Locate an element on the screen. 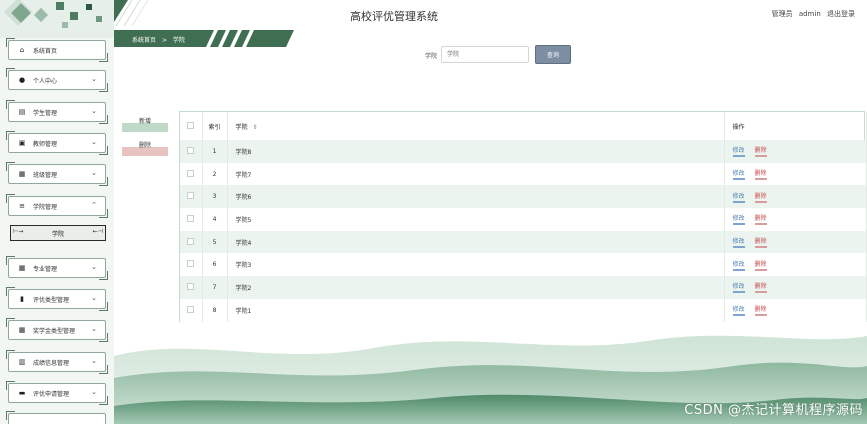 The width and height of the screenshot is (867, 424). user-icon: ● is located at coordinates (22, 80).